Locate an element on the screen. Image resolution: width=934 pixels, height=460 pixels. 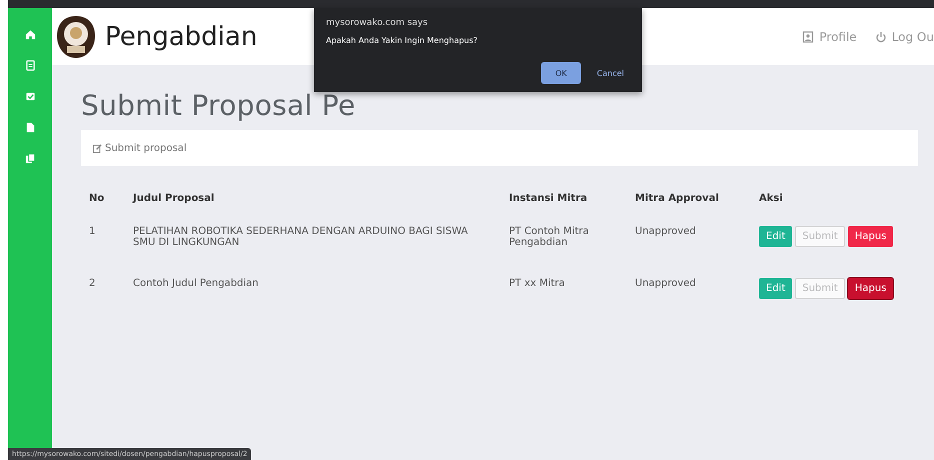
row-number: 1 is located at coordinates (92, 231).